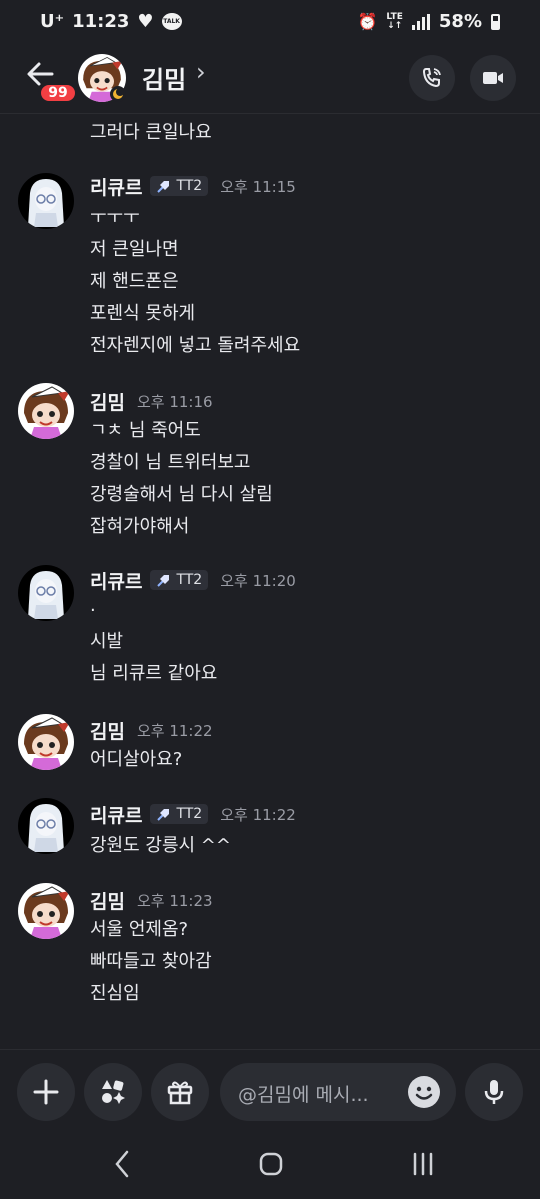 This screenshot has width=540, height=1199. Describe the element at coordinates (420, 21) in the screenshot. I see `signal-icon` at that location.